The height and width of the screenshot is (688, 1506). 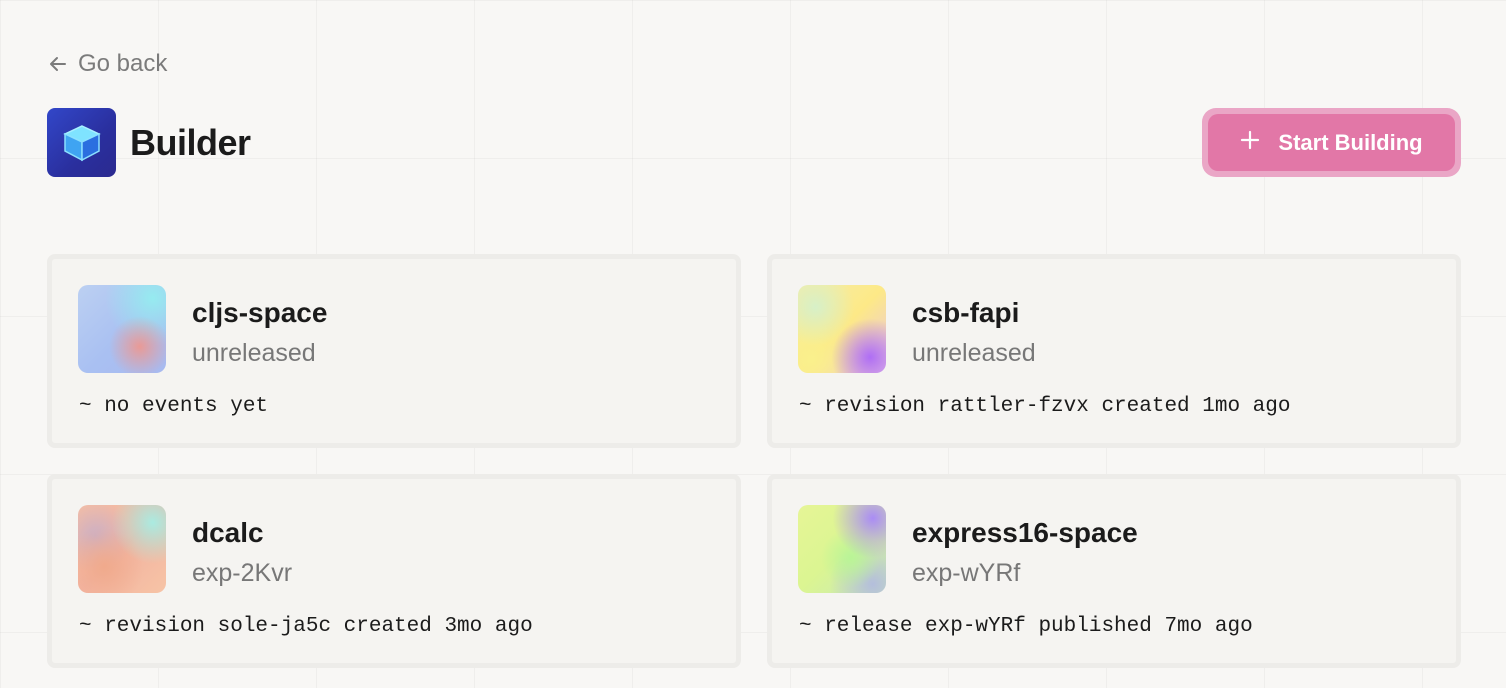 What do you see at coordinates (966, 312) in the screenshot?
I see `project-name: csb-fapi` at bounding box center [966, 312].